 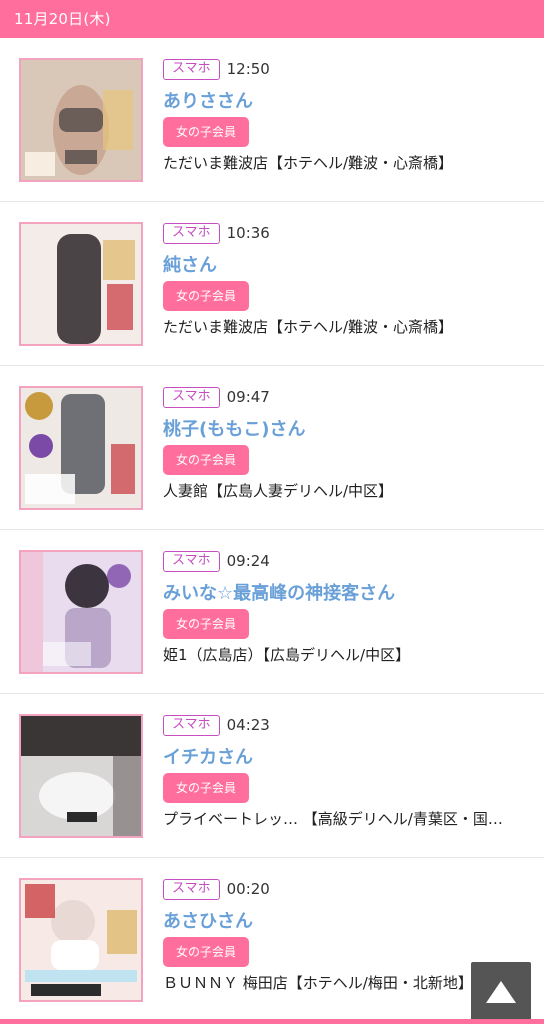 I want to click on girl-name-link: みいな☆最高峰の神接客さん, so click(x=346, y=591).